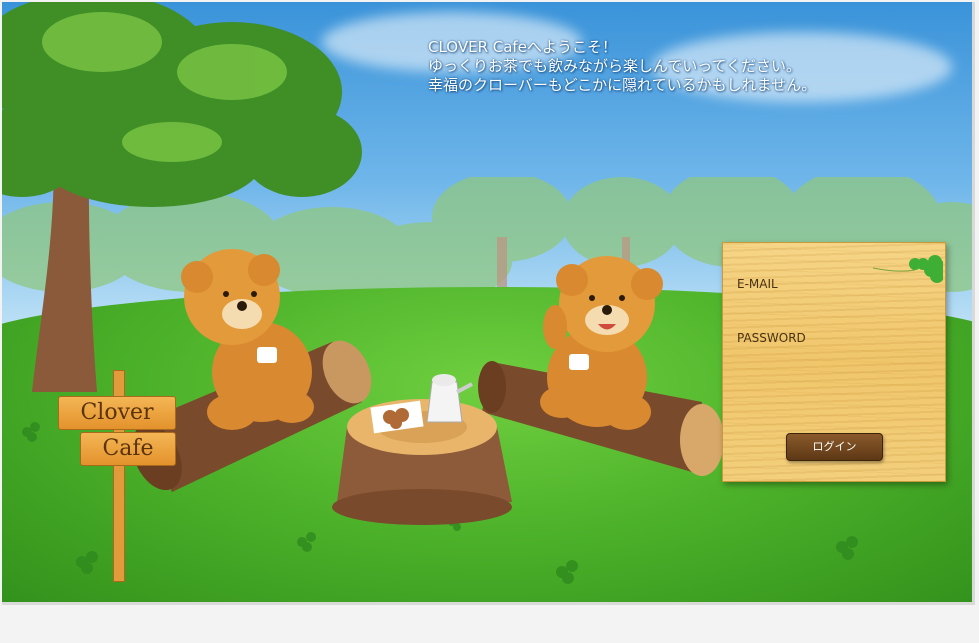 This screenshot has width=979, height=643. I want to click on welcome-line-2: ゆっくりお茶でも飲みながら楽しんでいってください。, so click(615, 66).